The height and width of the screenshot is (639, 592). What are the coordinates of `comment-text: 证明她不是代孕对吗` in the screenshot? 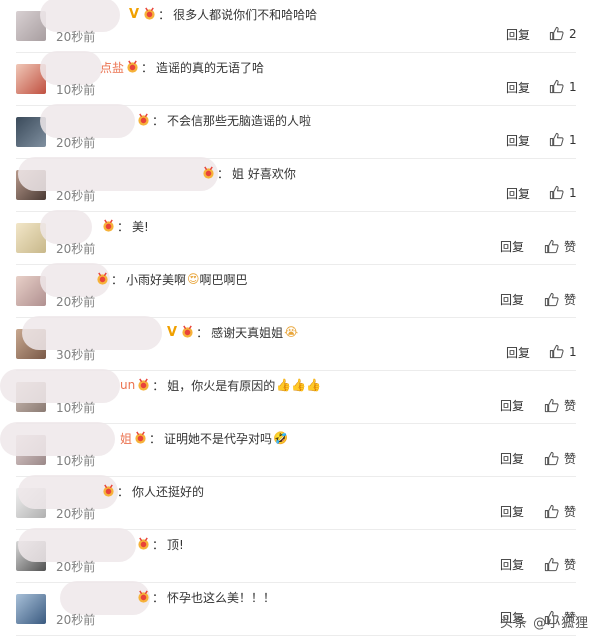 It's located at (218, 438).